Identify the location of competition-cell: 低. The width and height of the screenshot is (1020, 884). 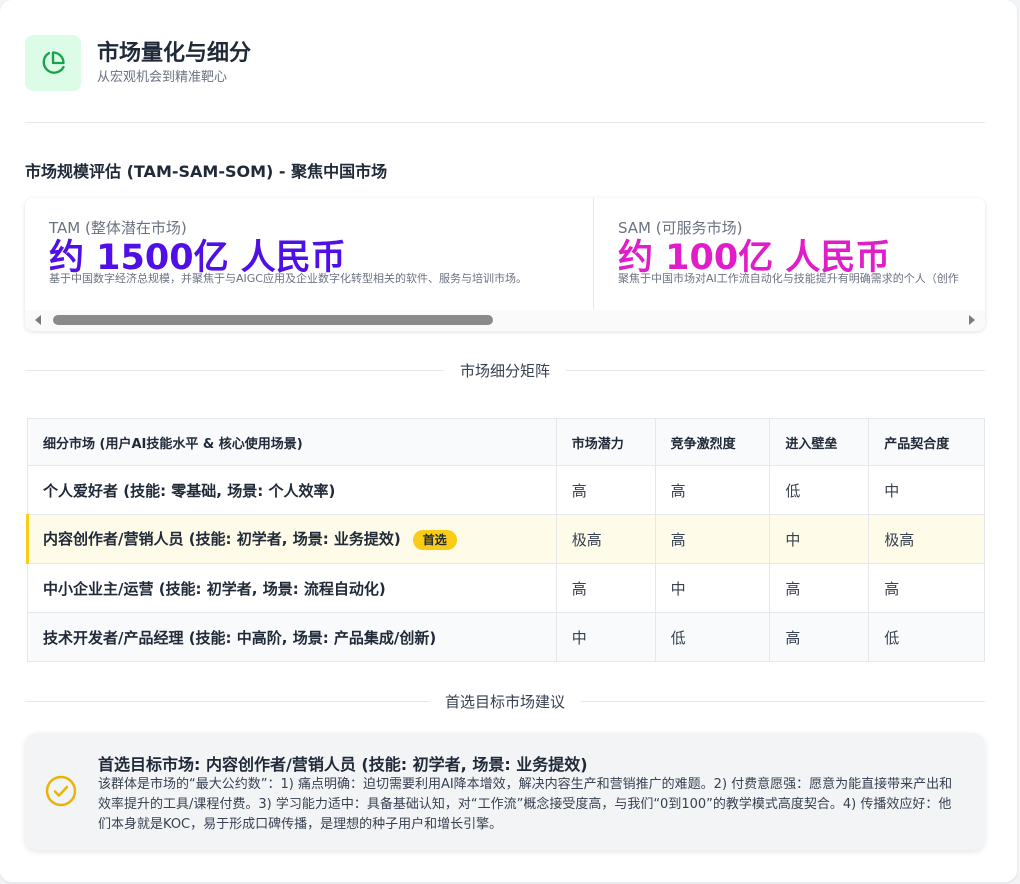
(712, 637).